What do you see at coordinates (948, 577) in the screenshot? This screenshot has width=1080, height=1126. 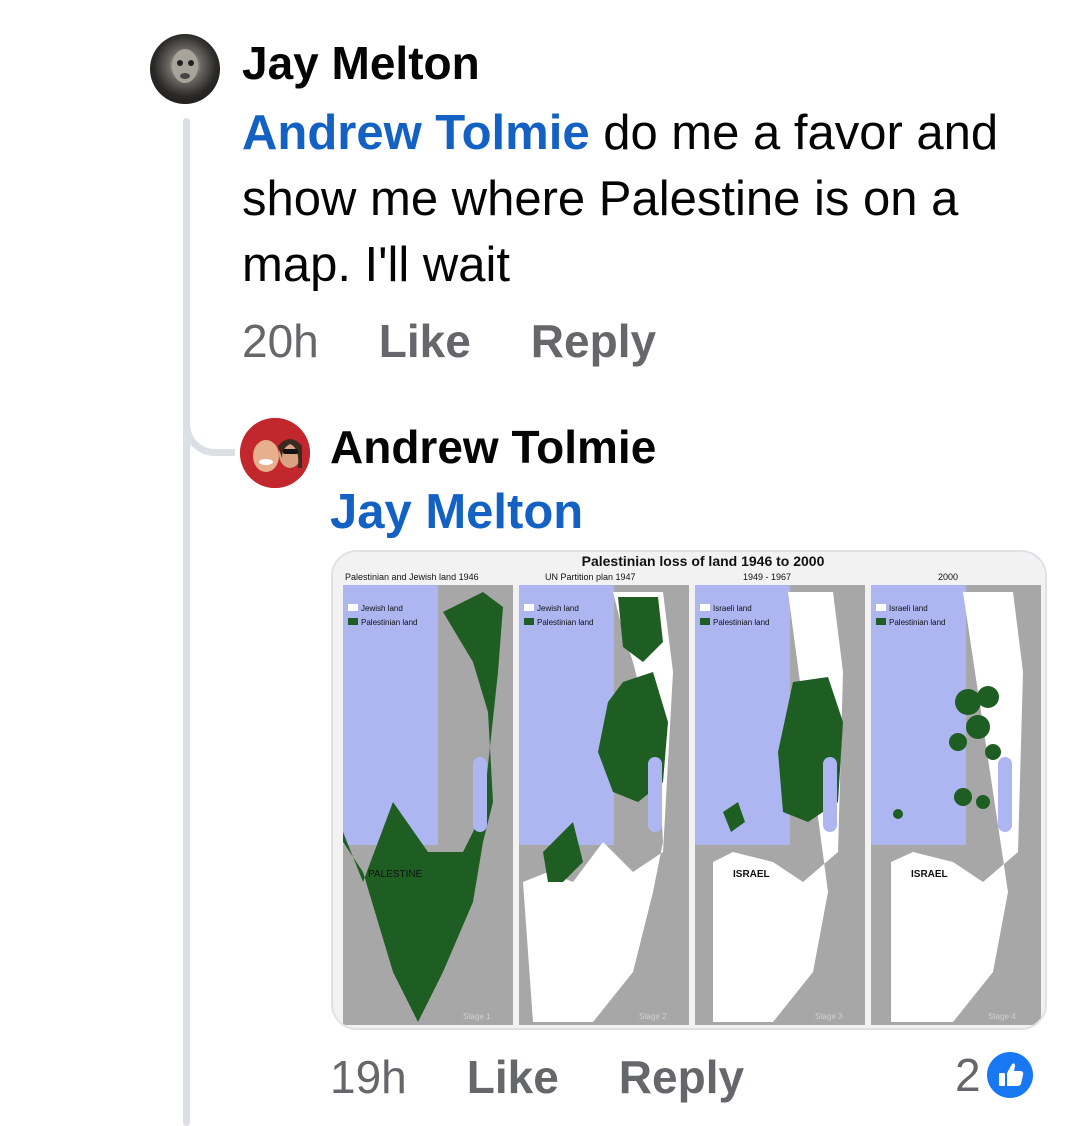 I see `panel-caption: 2000` at bounding box center [948, 577].